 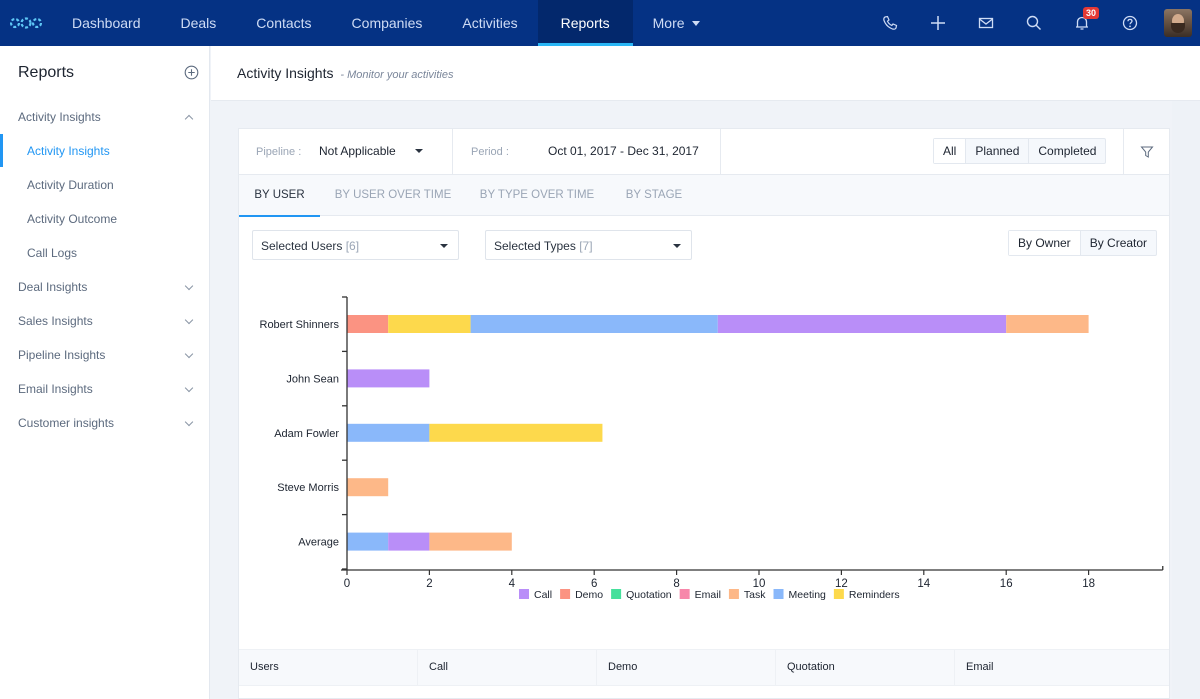 What do you see at coordinates (733, 594) in the screenshot?
I see `legend-swatch-task` at bounding box center [733, 594].